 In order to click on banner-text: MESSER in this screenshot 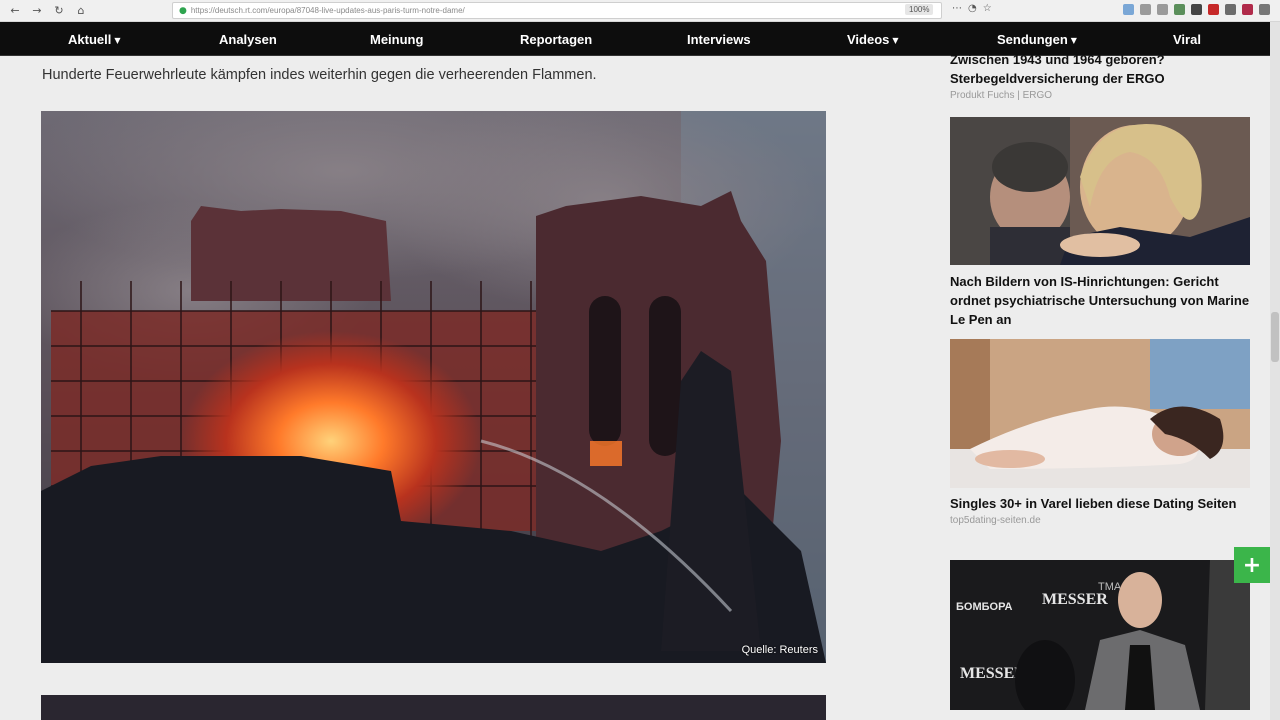, I will do `click(1075, 599)`.